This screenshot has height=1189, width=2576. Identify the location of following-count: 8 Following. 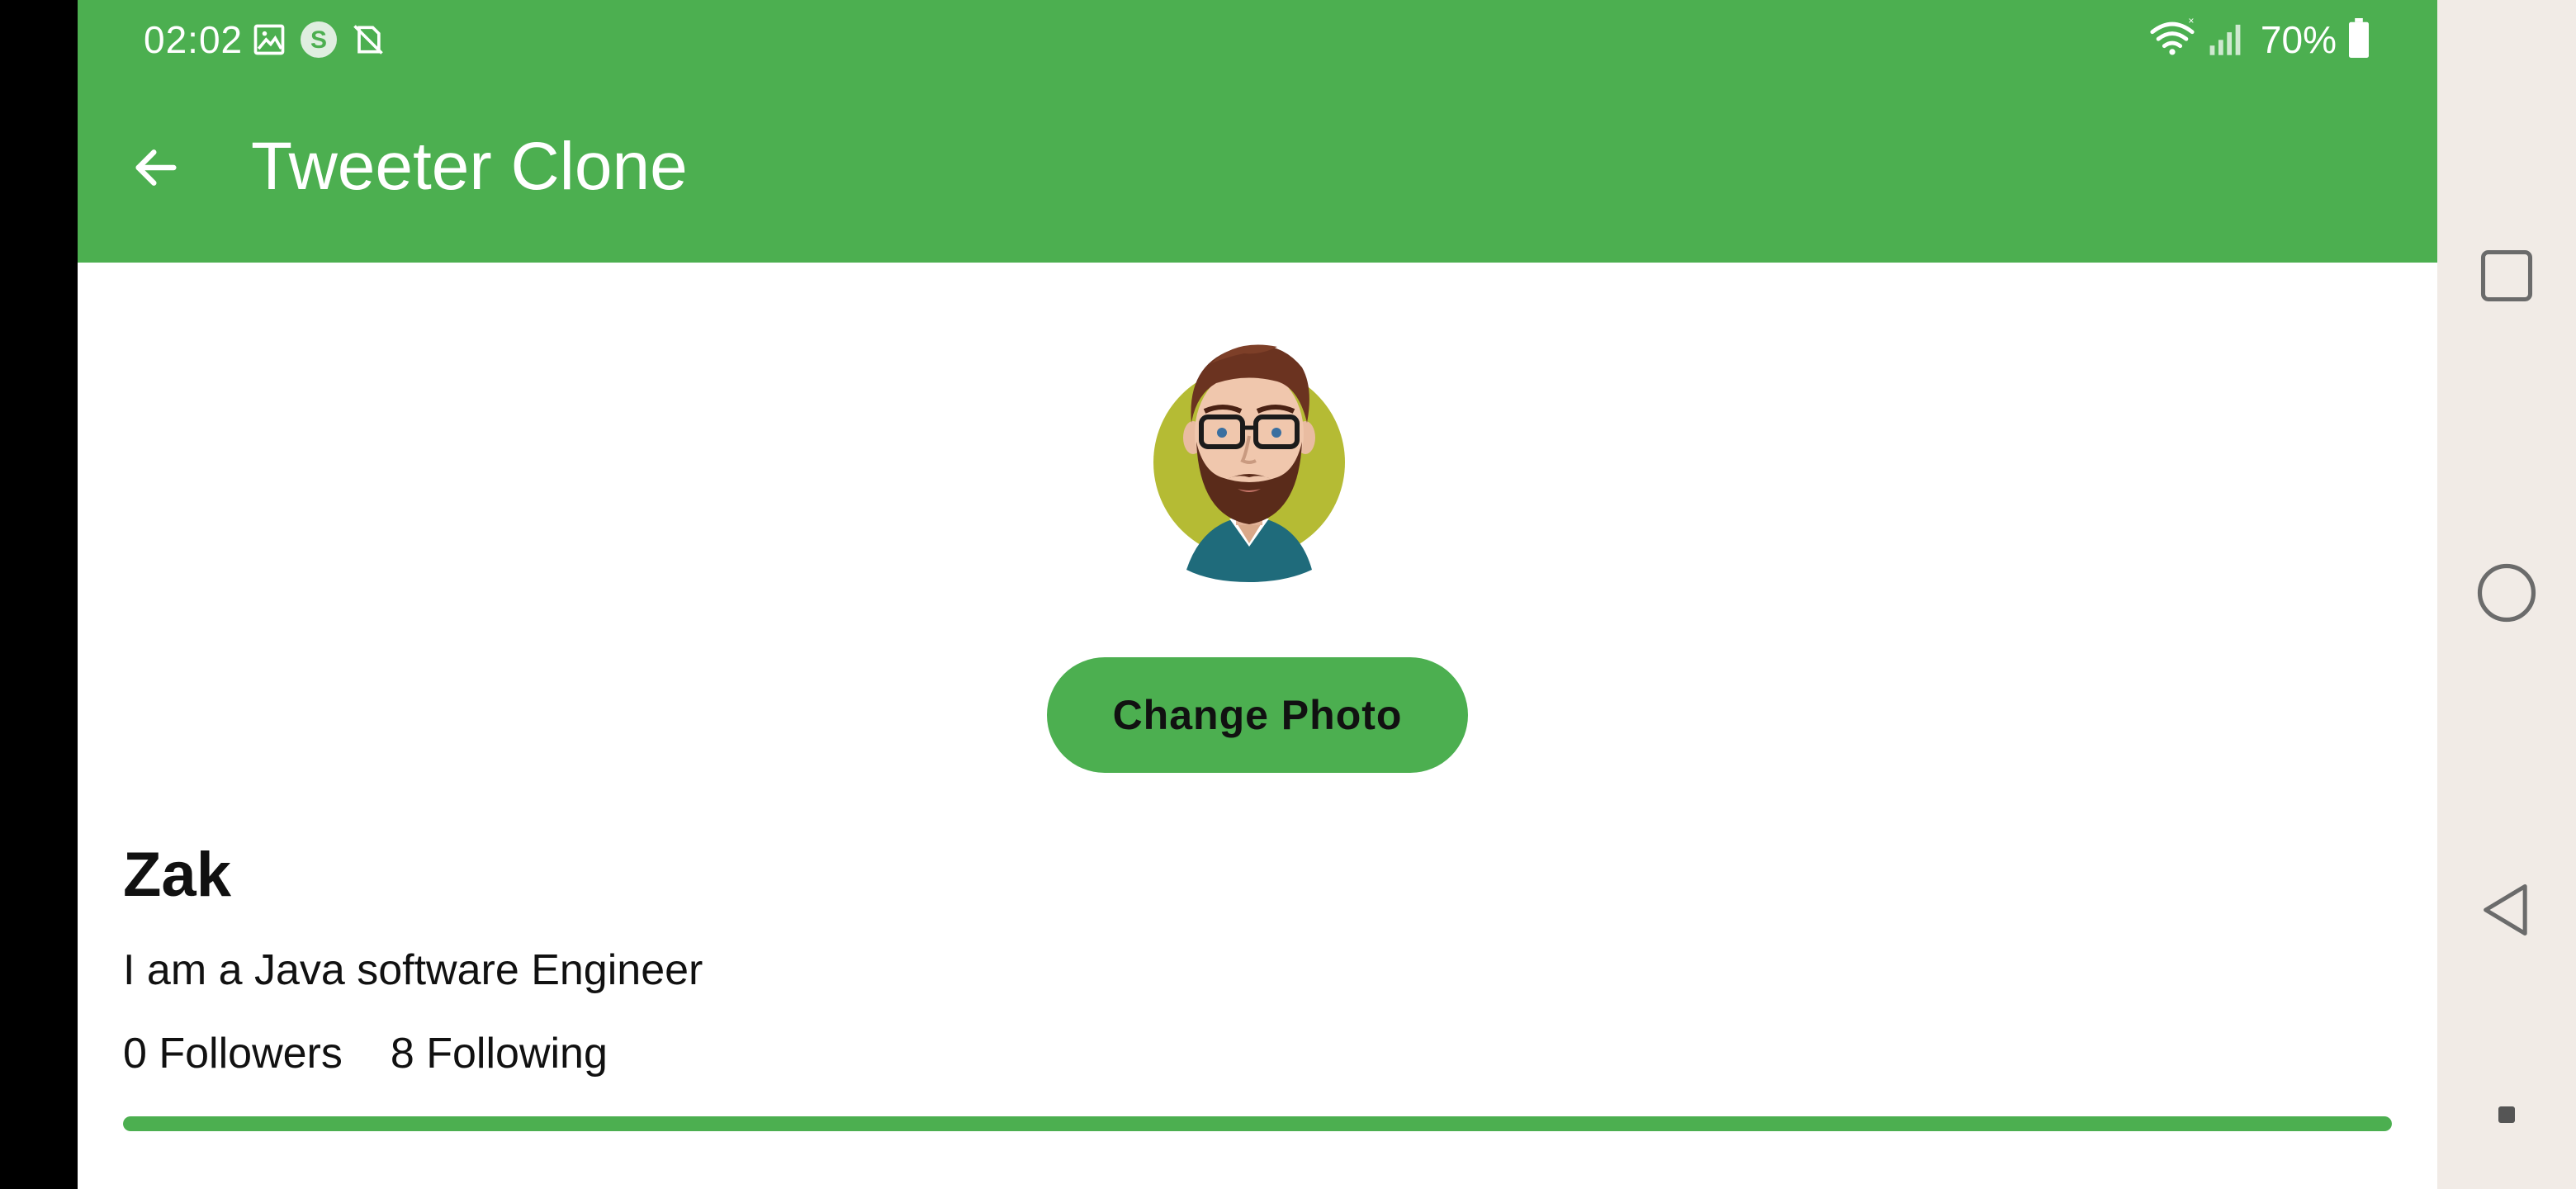
(499, 1053).